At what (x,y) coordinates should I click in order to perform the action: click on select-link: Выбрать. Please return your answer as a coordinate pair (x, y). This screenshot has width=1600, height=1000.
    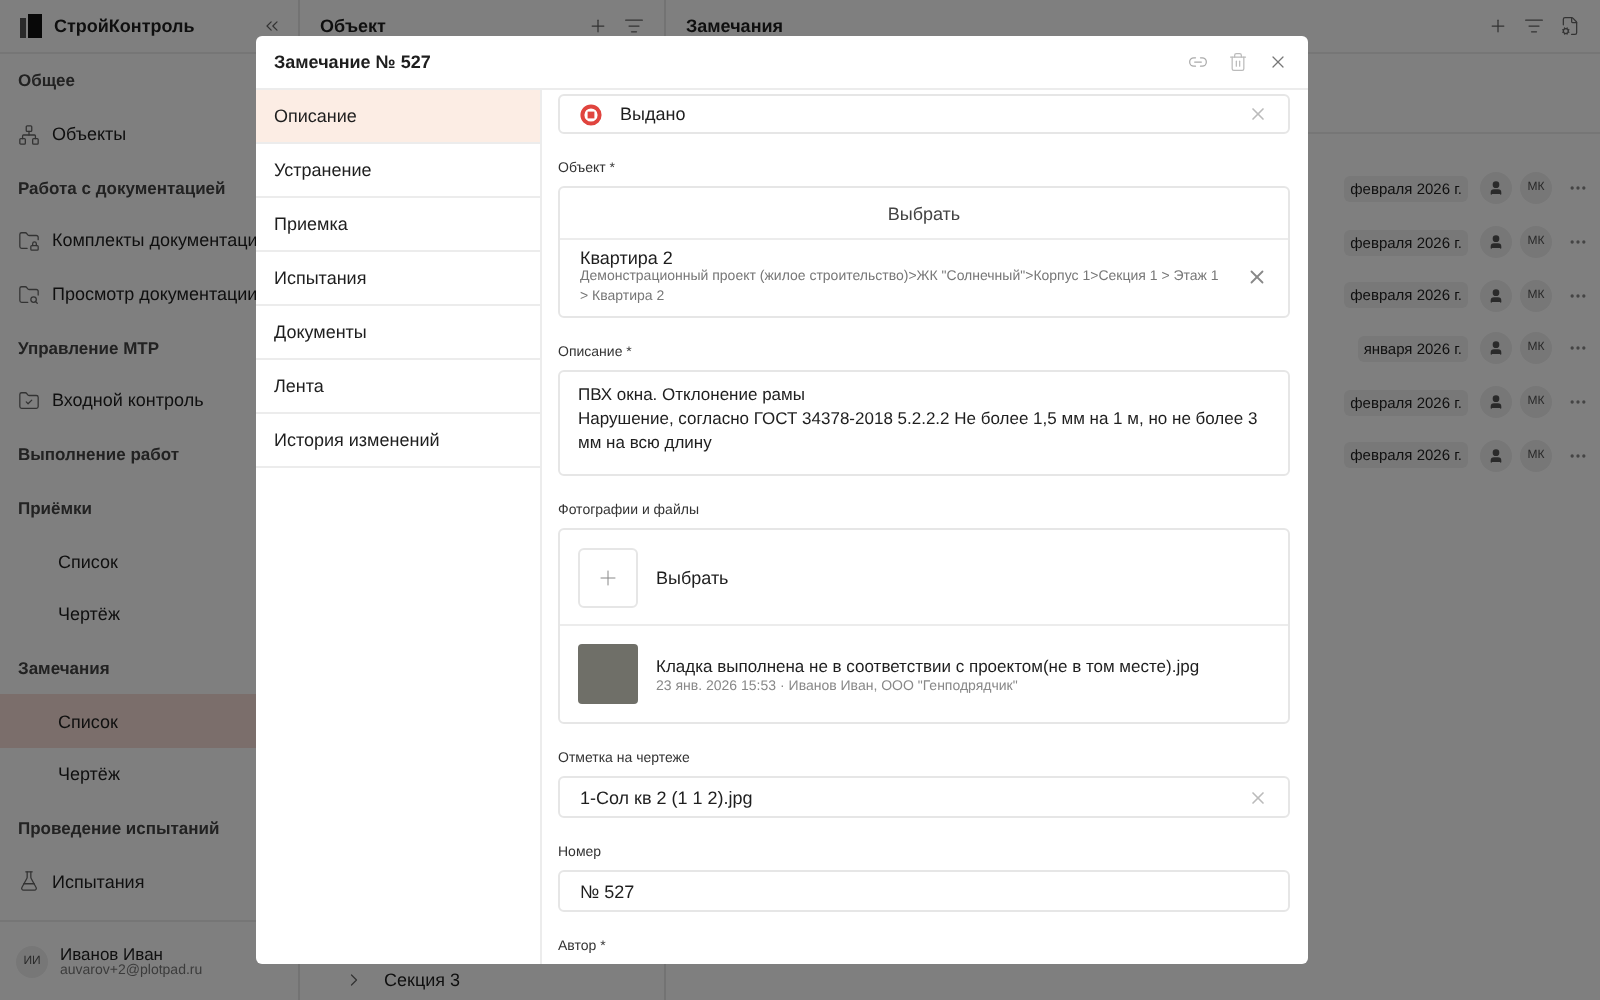
    Looking at the image, I should click on (692, 577).